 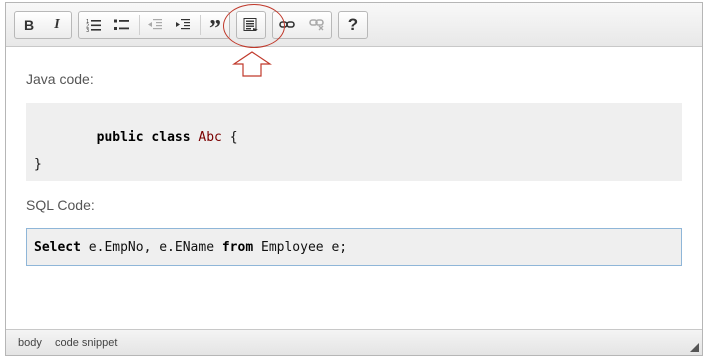 I want to click on numbered-list-button: 1 2 3, so click(x=94, y=25).